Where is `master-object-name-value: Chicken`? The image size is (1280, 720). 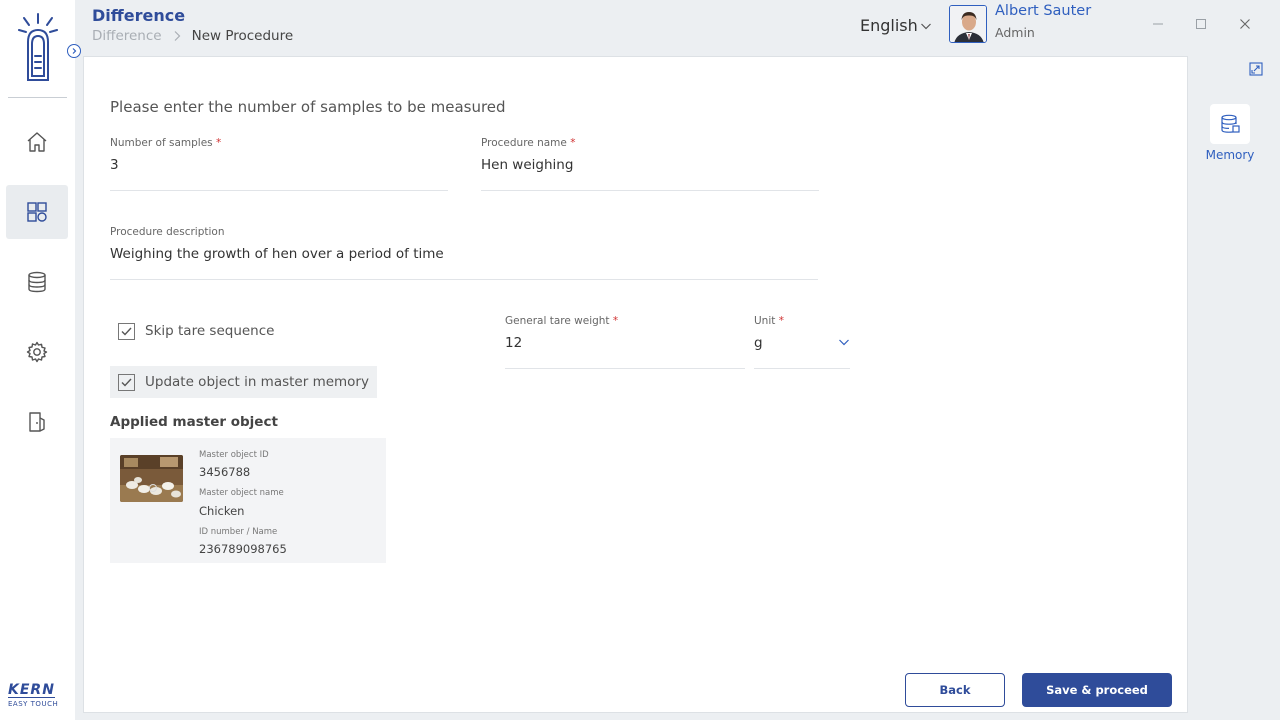
master-object-name-value: Chicken is located at coordinates (222, 511).